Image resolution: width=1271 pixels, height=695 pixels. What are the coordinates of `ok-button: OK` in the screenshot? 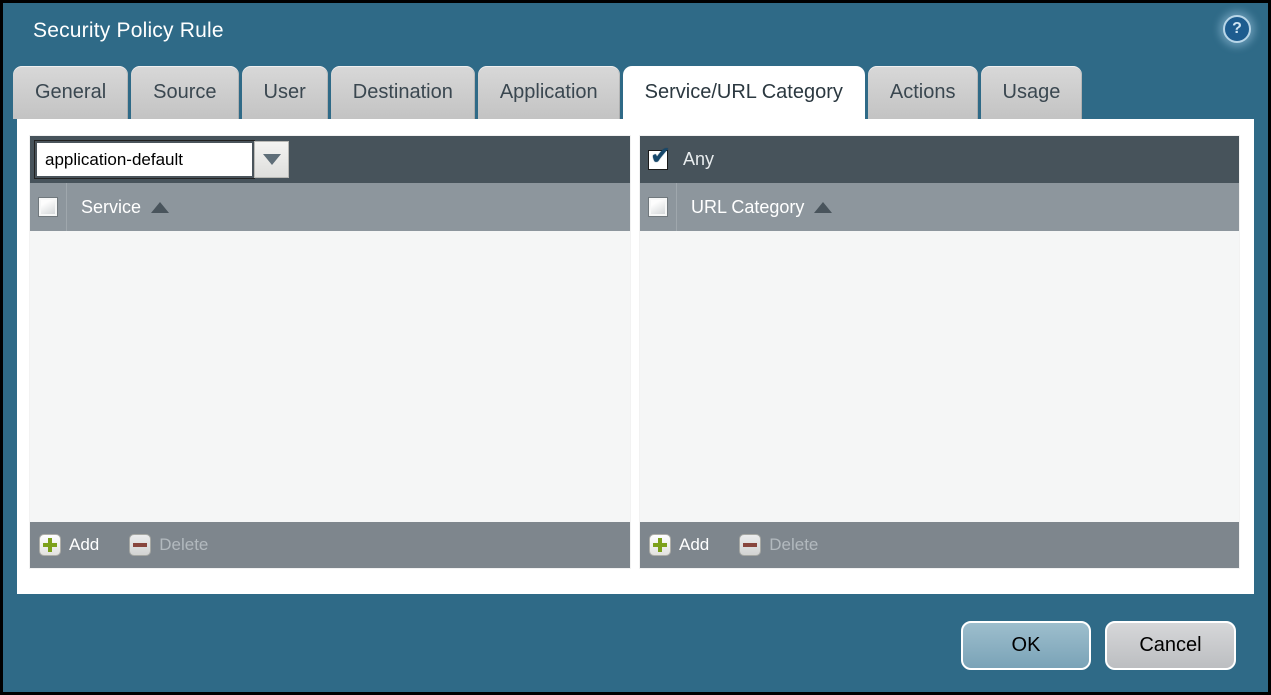 It's located at (1026, 645).